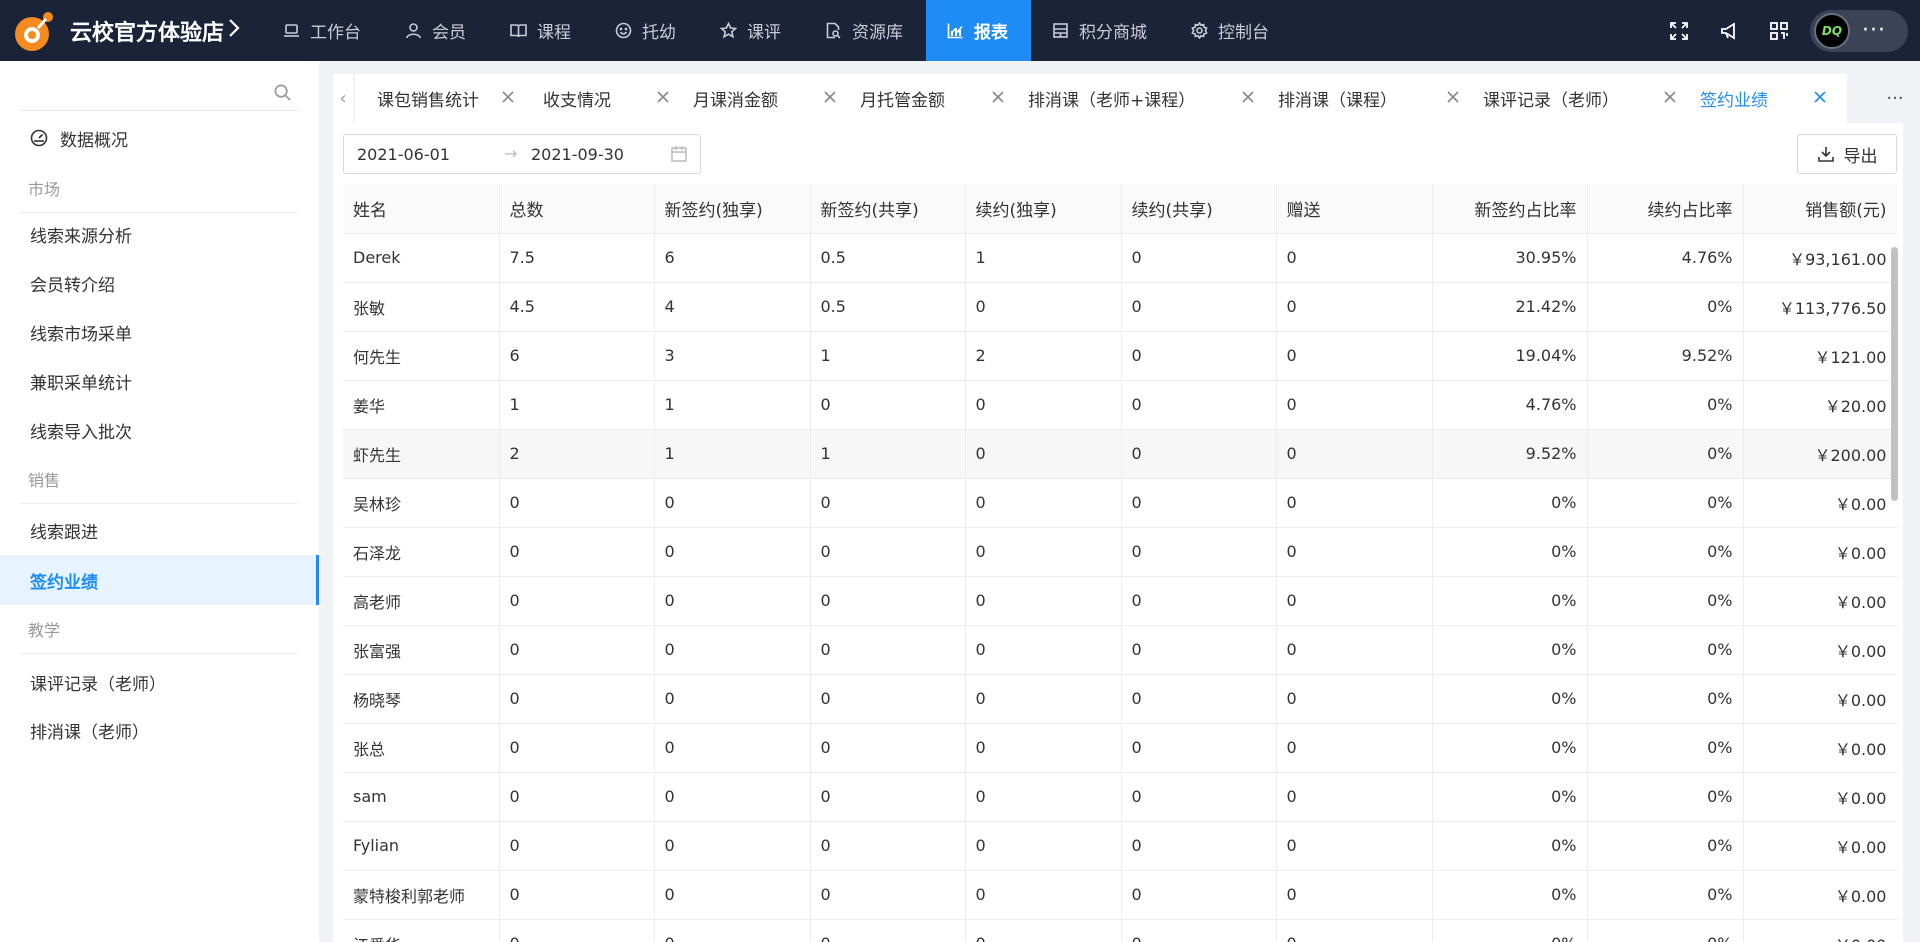  I want to click on tab-5: 排消课（课程）, so click(1368, 98).